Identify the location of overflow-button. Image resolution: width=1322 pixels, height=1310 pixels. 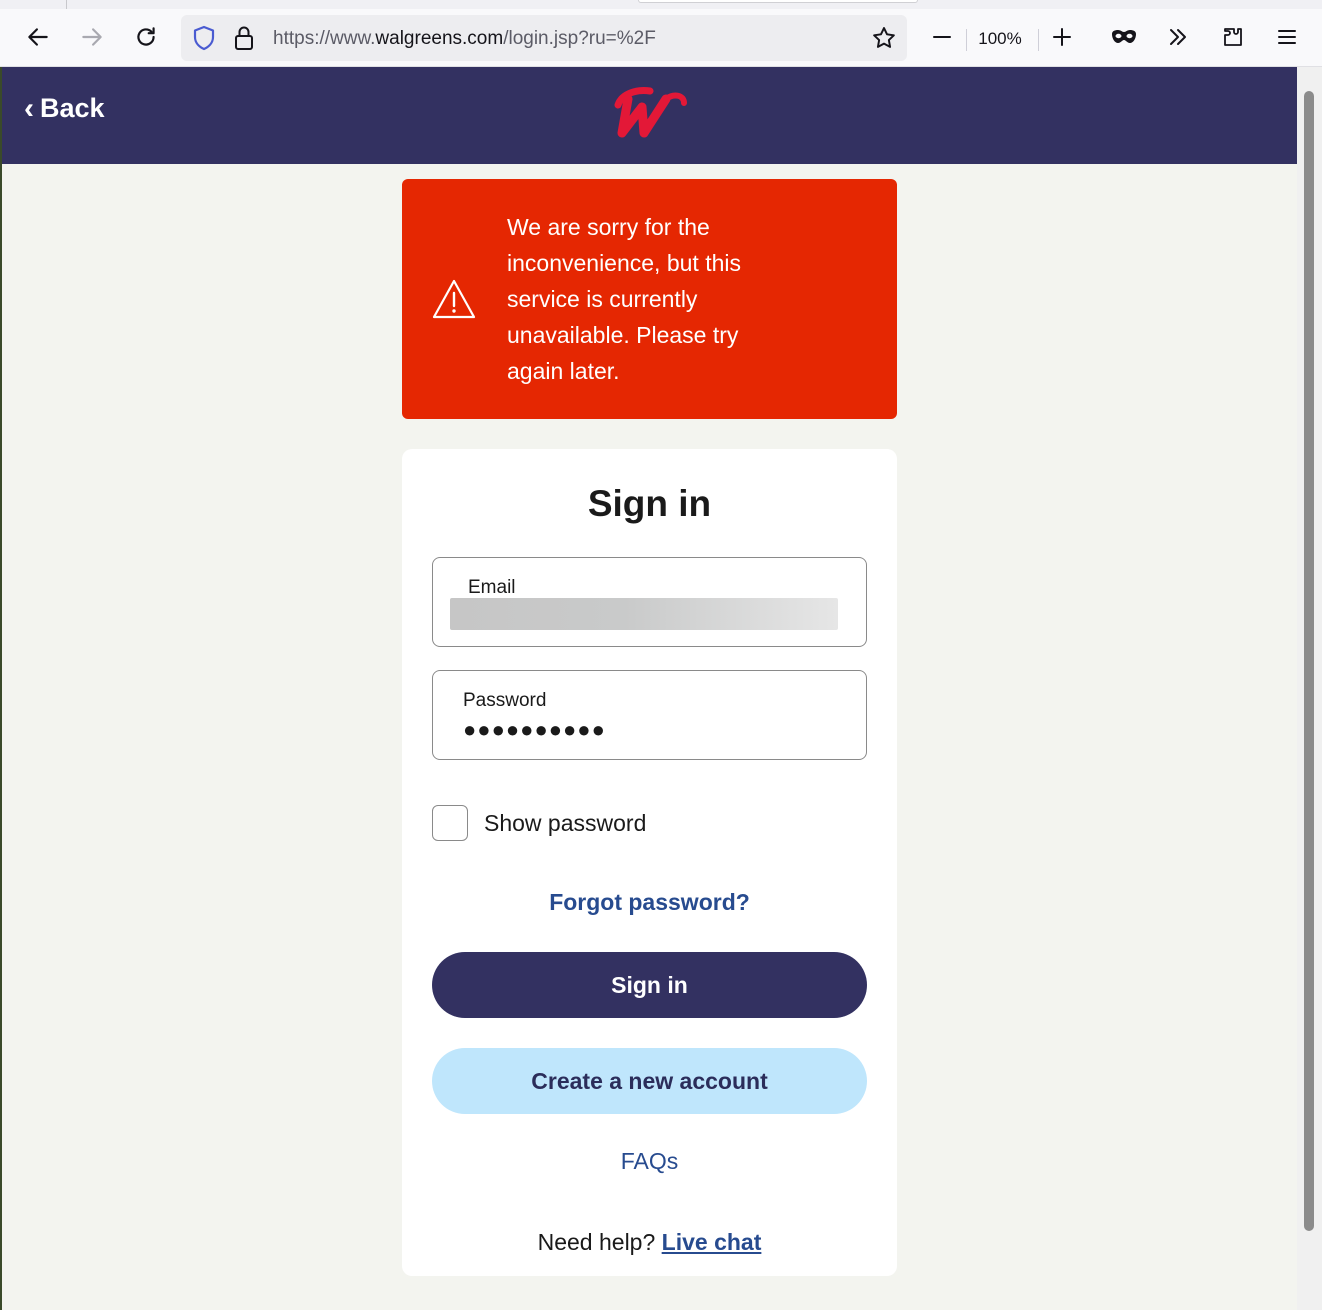
(1178, 37).